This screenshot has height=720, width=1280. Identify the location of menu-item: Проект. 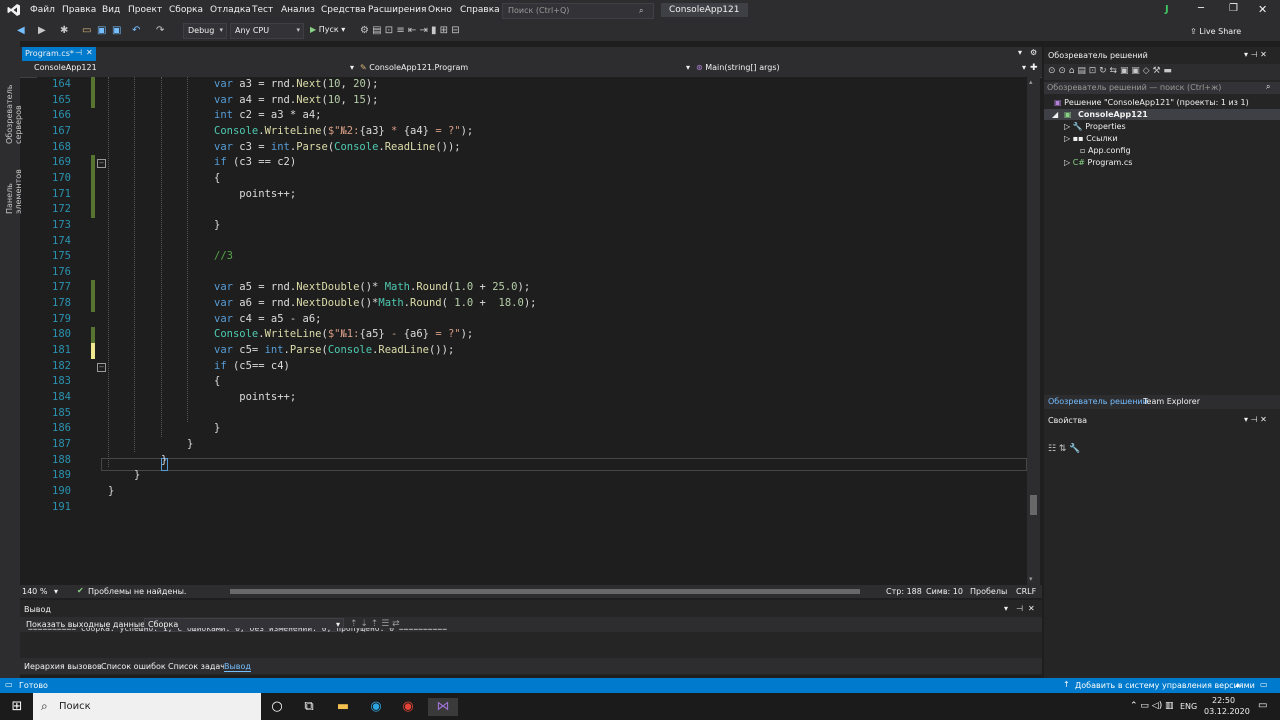
(145, 10).